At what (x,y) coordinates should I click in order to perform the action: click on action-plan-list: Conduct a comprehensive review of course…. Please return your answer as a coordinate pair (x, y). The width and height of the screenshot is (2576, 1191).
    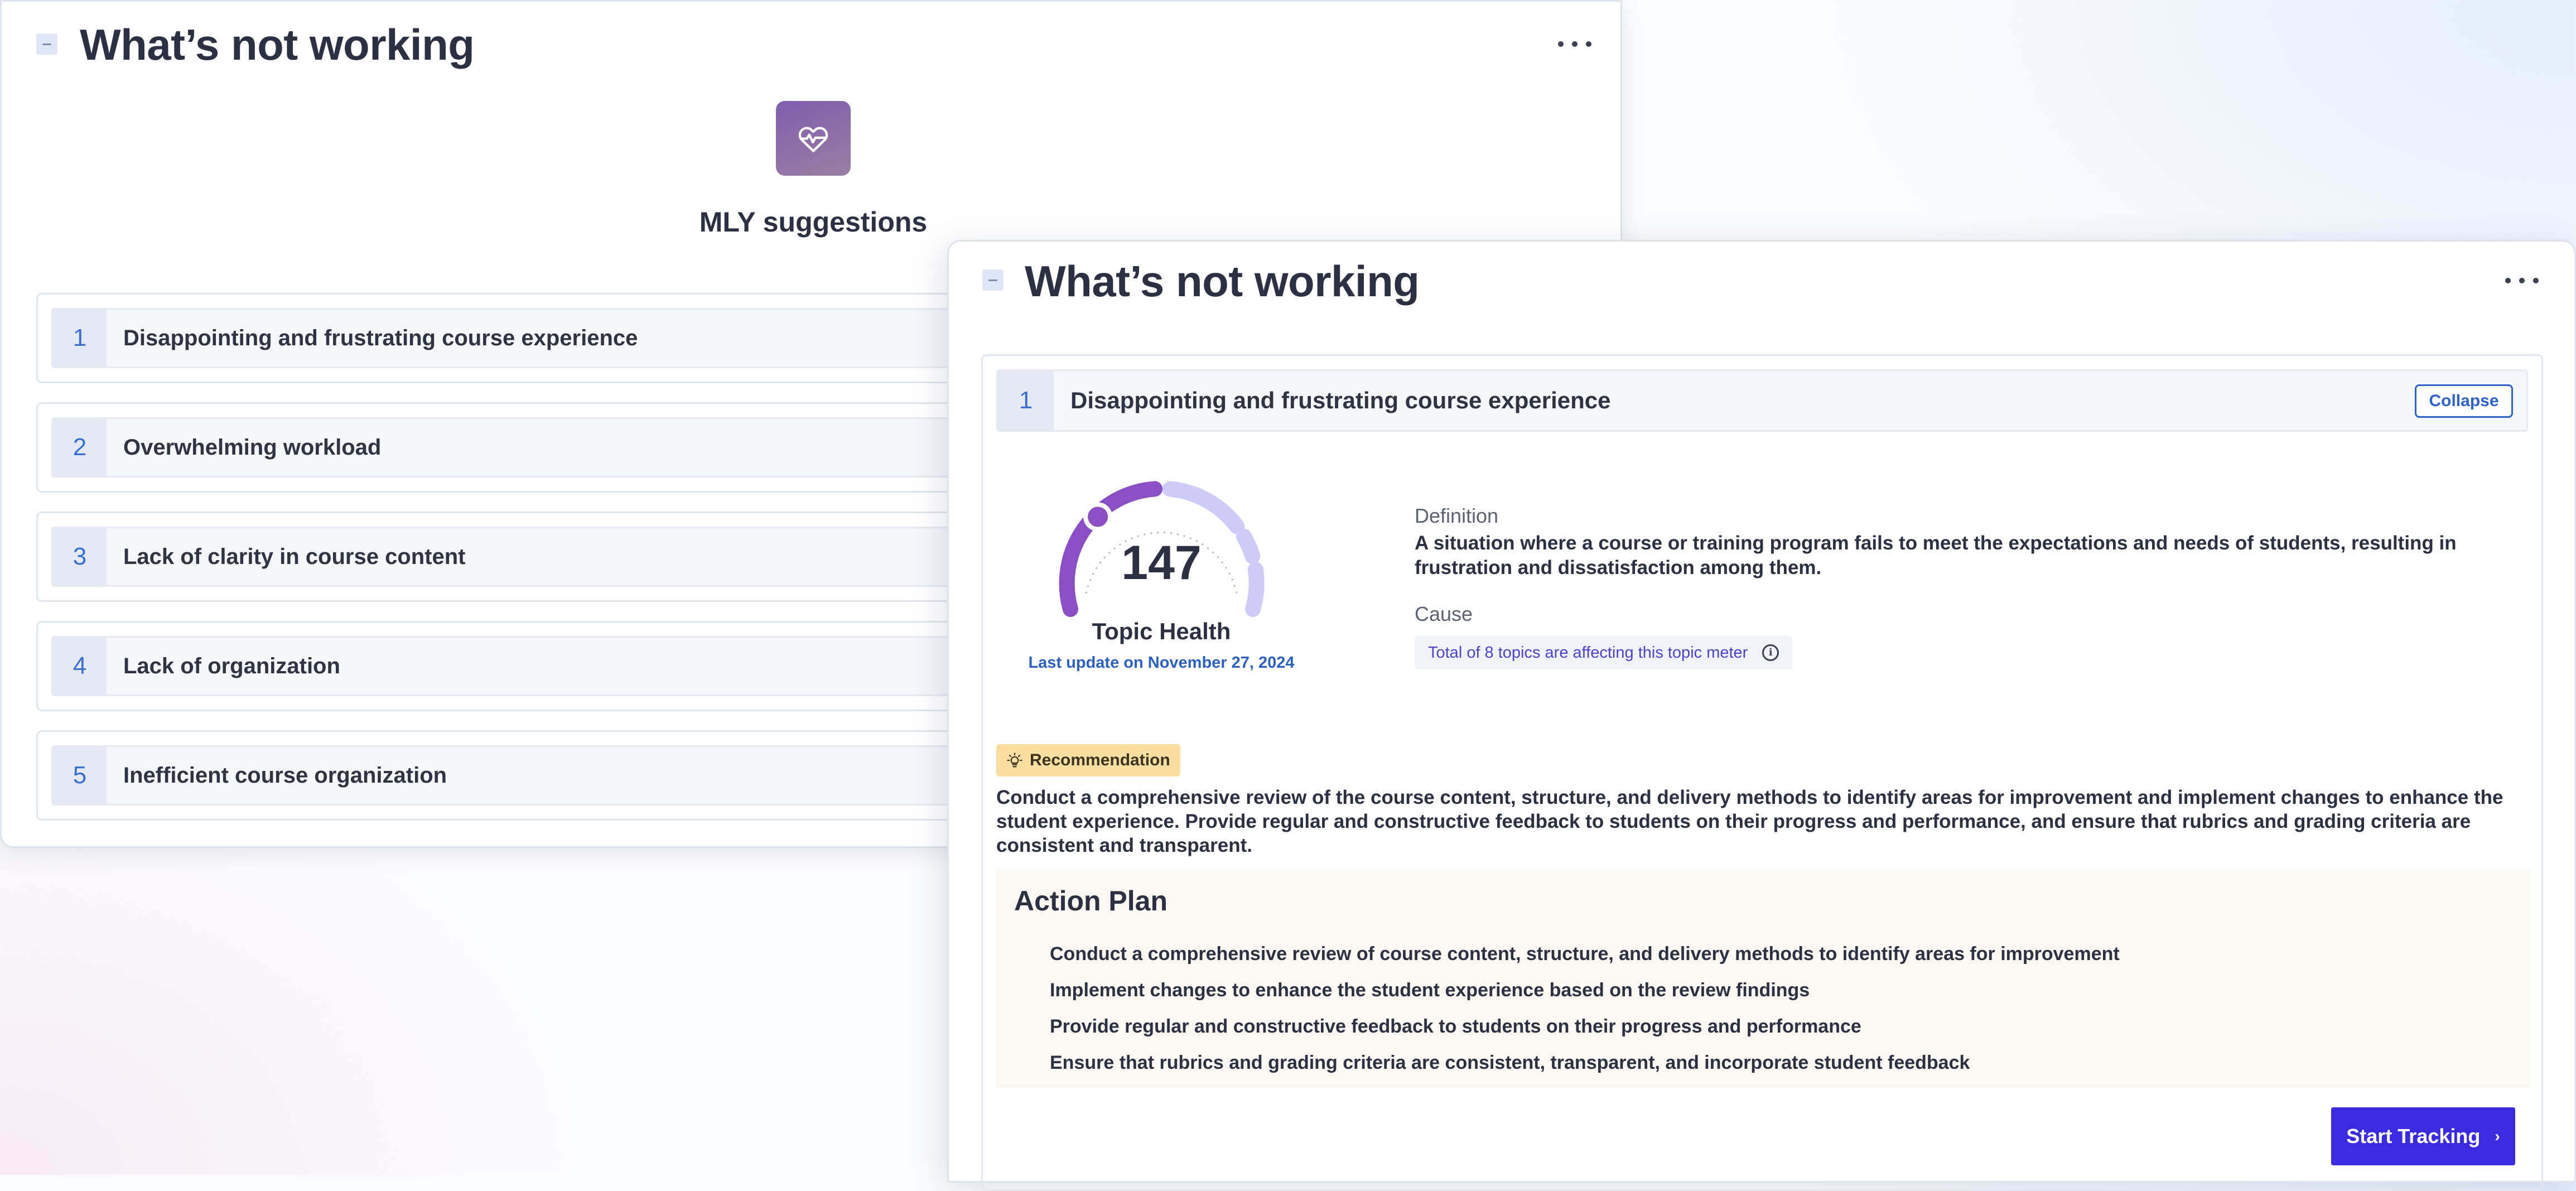
    Looking at the image, I should click on (1585, 1009).